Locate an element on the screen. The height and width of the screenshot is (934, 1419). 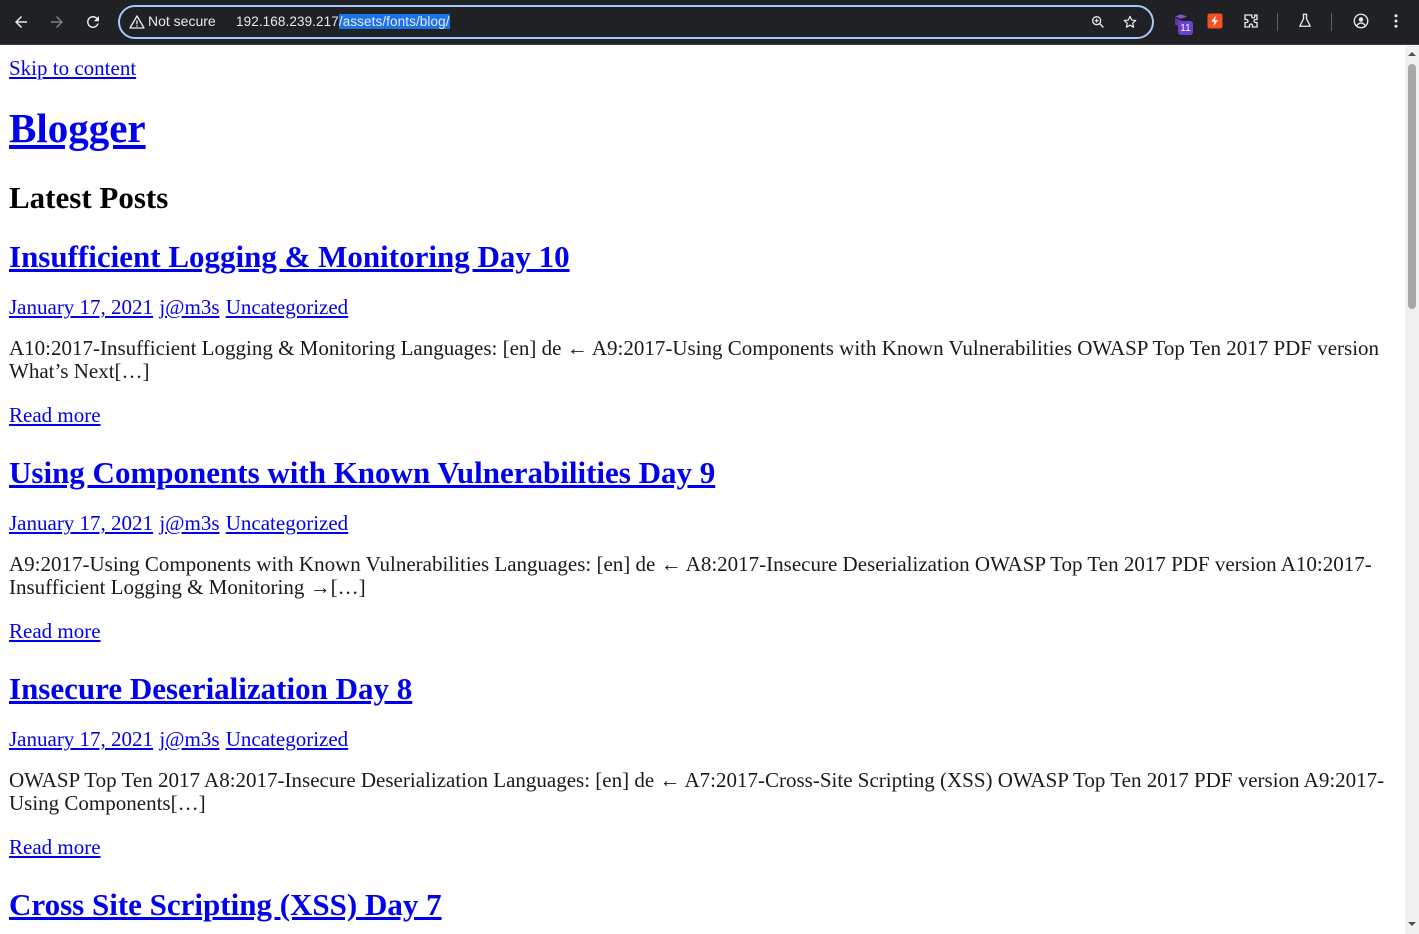
extensions-puzzle-icon is located at coordinates (1251, 21).